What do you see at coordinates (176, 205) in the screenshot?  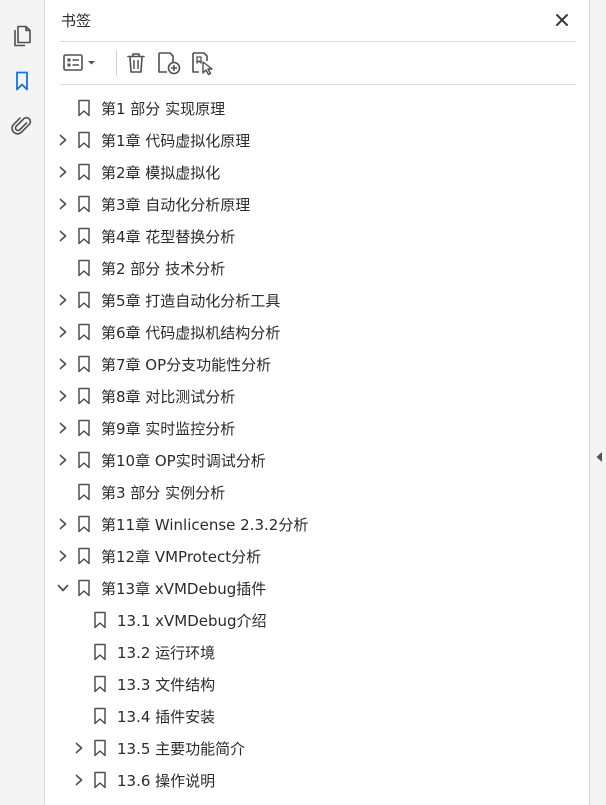 I see `bookmark-label: 第3章 自动化分析原理` at bounding box center [176, 205].